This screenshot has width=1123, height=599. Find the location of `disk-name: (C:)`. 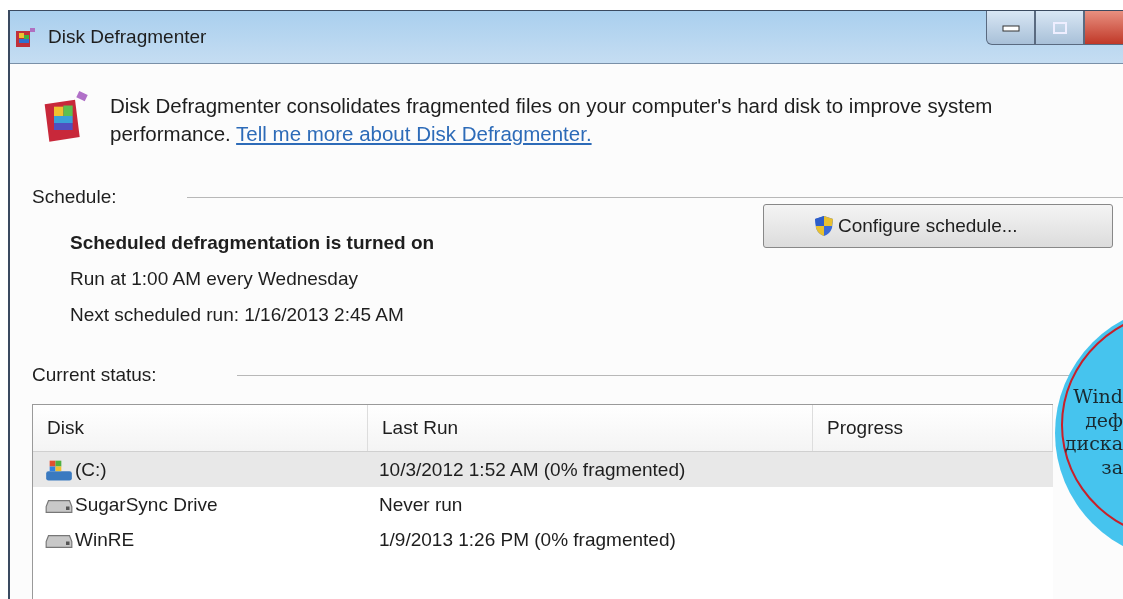

disk-name: (C:) is located at coordinates (91, 469).